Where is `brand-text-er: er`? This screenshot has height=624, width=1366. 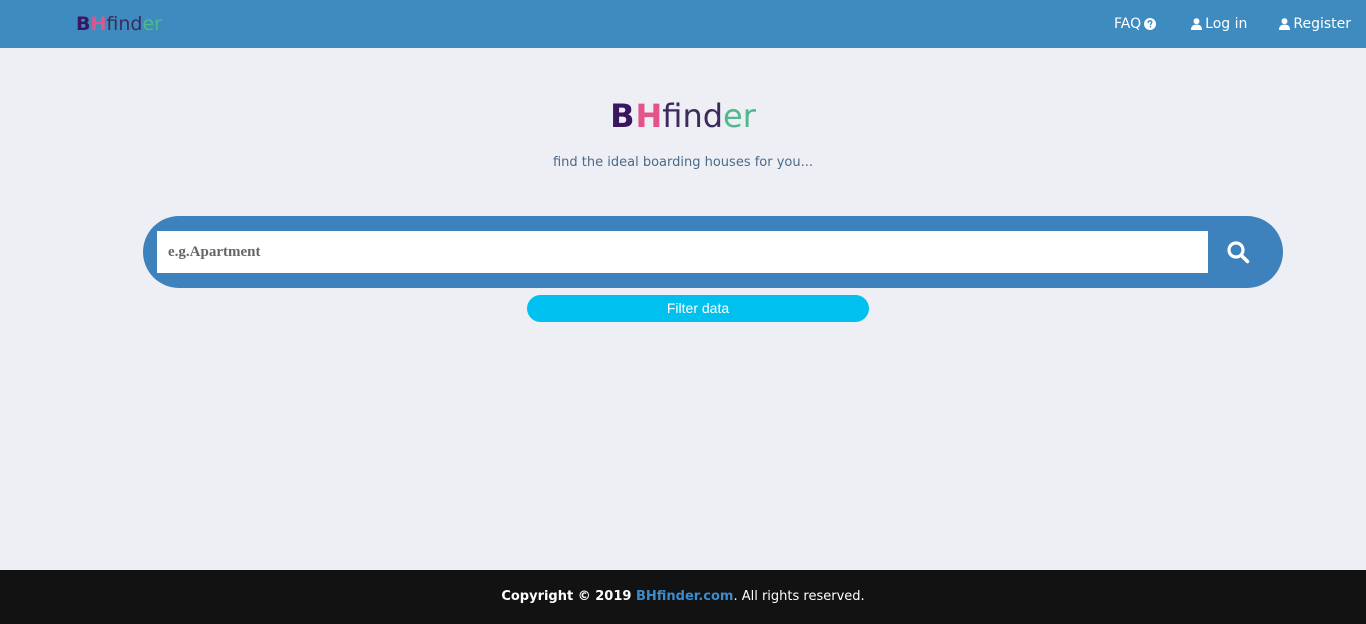 brand-text-er: er is located at coordinates (152, 24).